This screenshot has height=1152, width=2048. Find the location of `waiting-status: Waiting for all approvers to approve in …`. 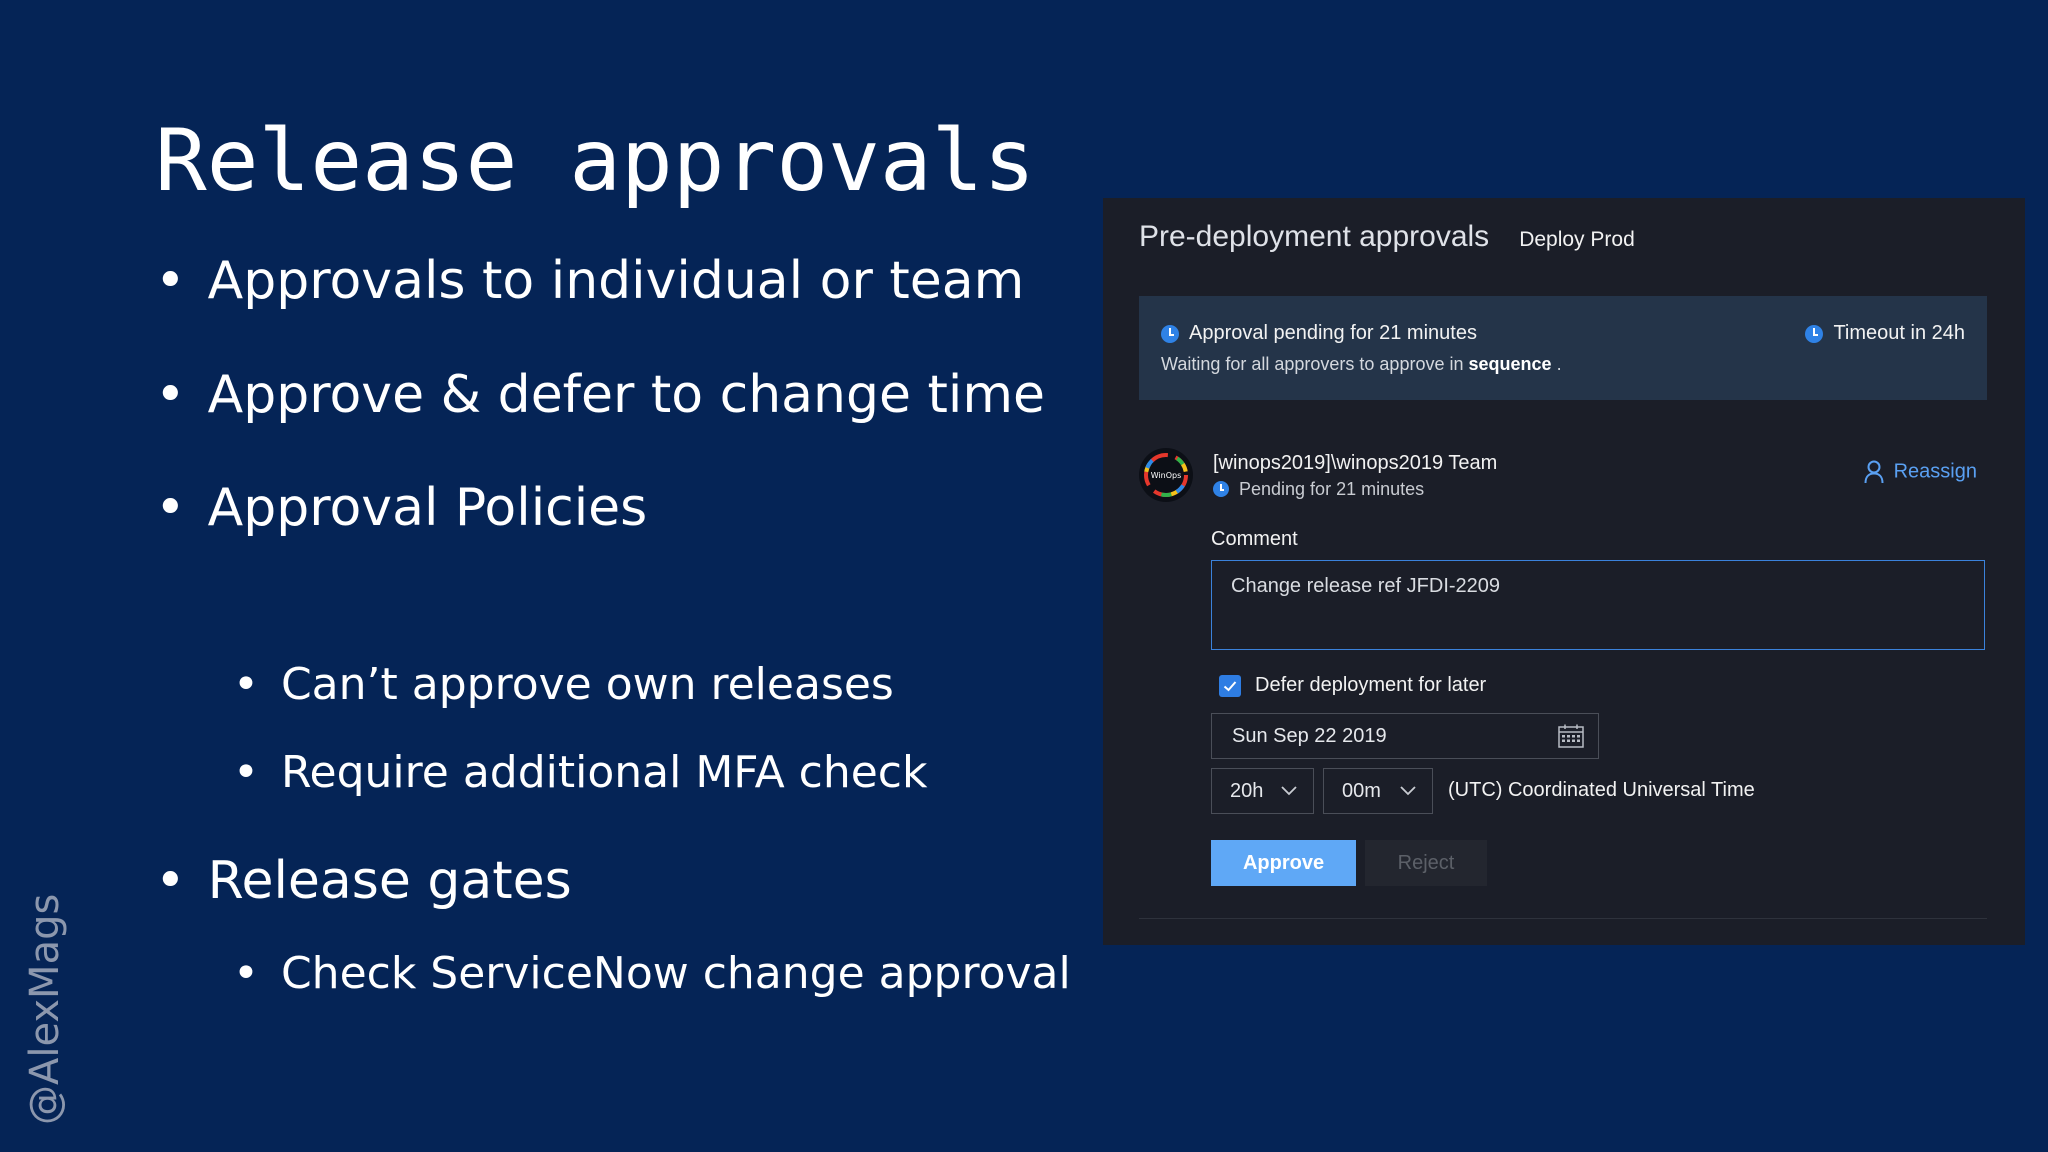

waiting-status: Waiting for all approvers to approve in … is located at coordinates (1361, 364).